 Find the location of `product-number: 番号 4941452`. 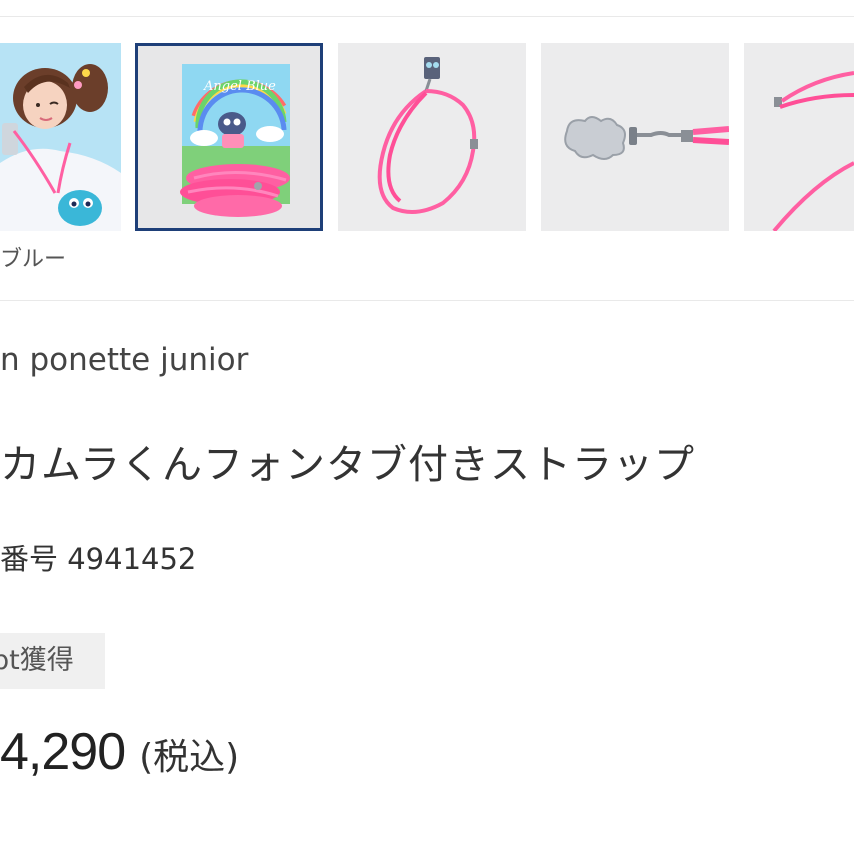

product-number: 番号 4941452 is located at coordinates (98, 559).